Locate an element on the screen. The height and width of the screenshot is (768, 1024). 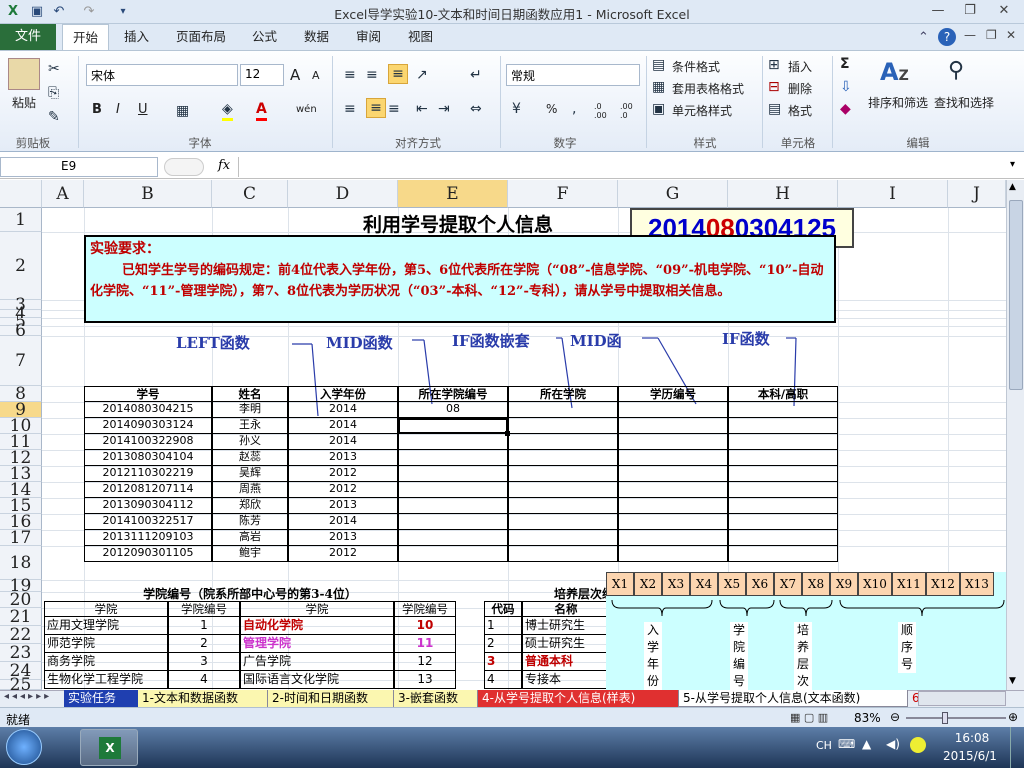
sheet-tab: 1-文本和数据函数 is located at coordinates (203, 698).